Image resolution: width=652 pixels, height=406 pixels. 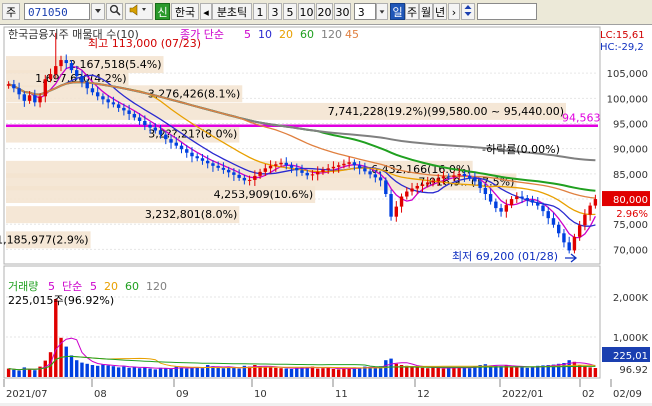 I want to click on updown-button, so click(x=468, y=11).